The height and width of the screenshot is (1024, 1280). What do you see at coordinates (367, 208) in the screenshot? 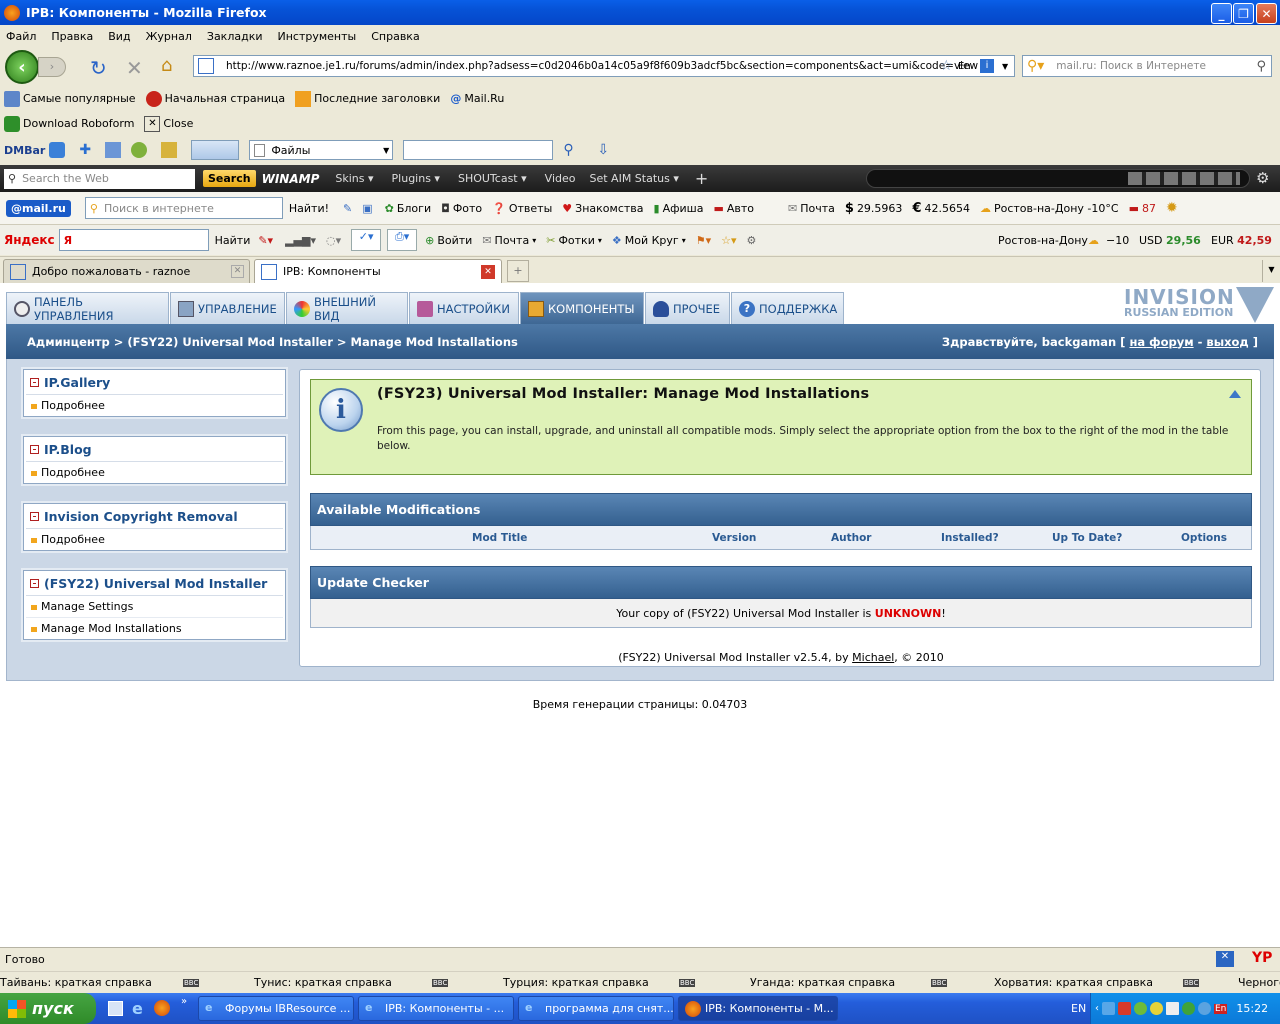
I see `page-icon: ▣` at bounding box center [367, 208].